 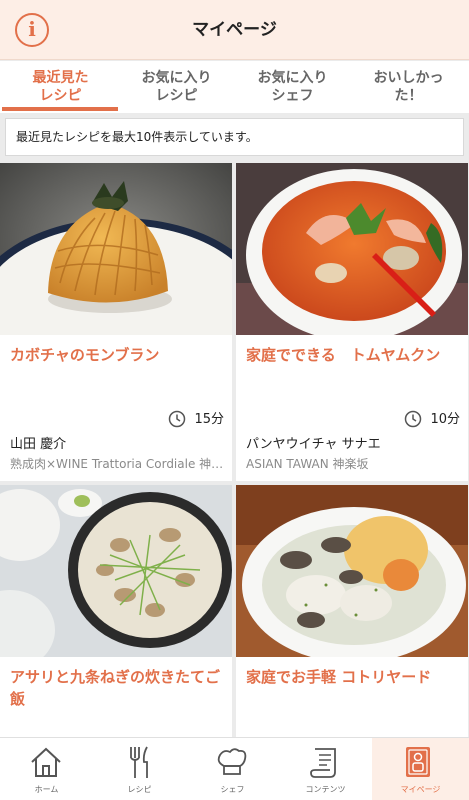 I want to click on cook-time-value: 15分, so click(x=209, y=419).